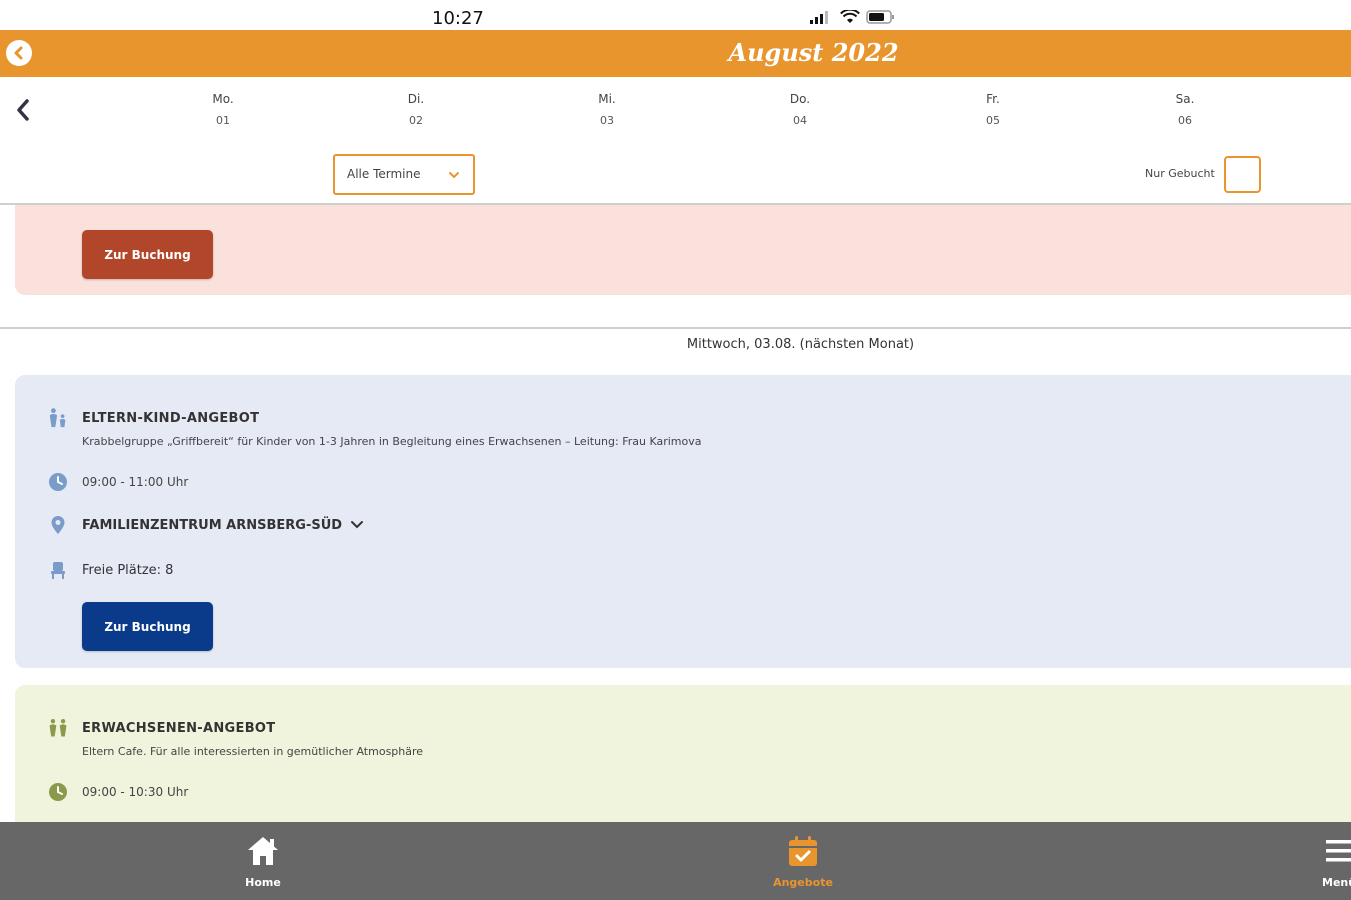 The height and width of the screenshot is (900, 1351). Describe the element at coordinates (416, 109) in the screenshot. I see `day-tuesday: Di. 02` at that location.